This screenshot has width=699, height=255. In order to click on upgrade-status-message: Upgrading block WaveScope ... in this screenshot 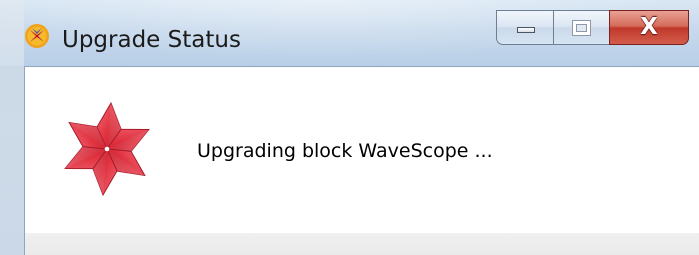, I will do `click(345, 151)`.